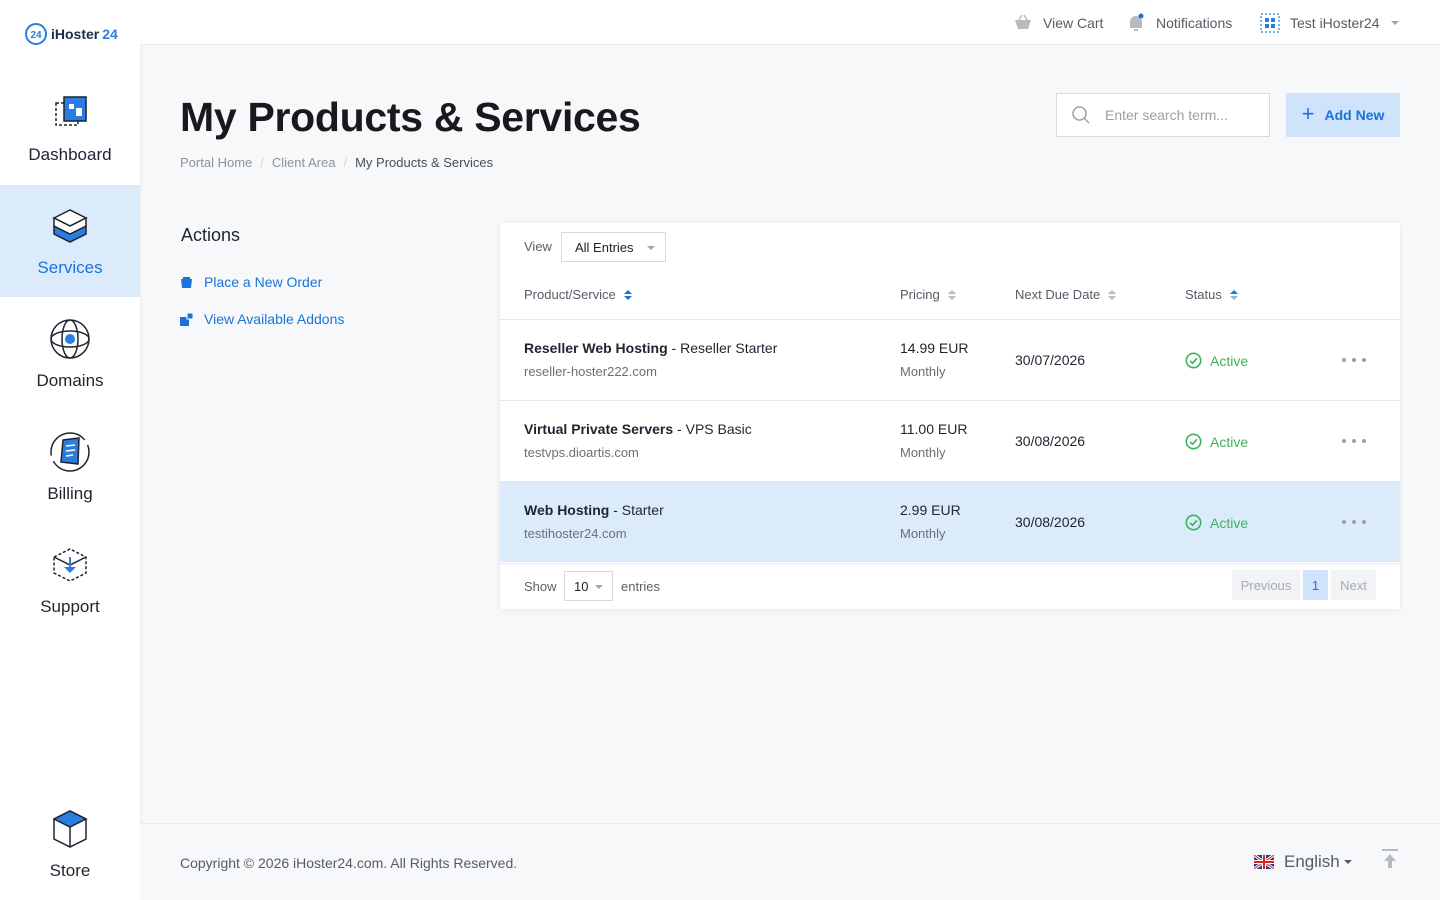 This screenshot has width=1440, height=900. Describe the element at coordinates (1312, 861) in the screenshot. I see `language-label: English` at that location.